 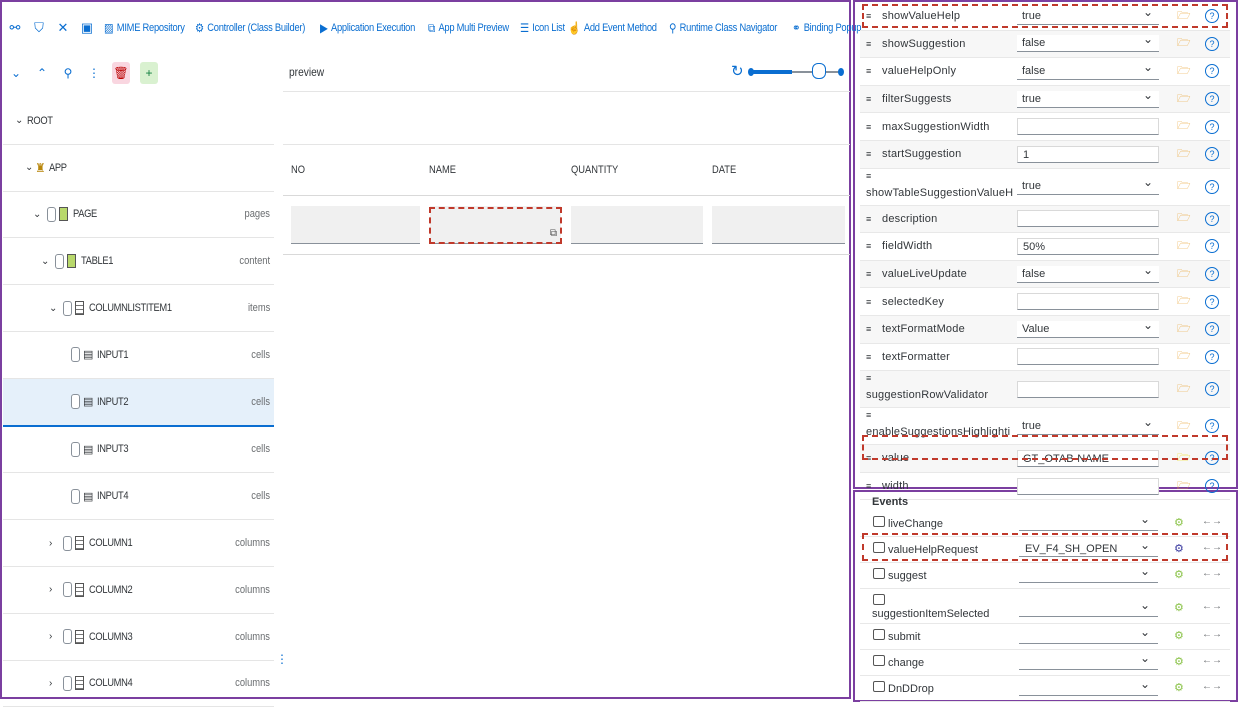 I want to click on save-icon: ▣, so click(x=87, y=28).